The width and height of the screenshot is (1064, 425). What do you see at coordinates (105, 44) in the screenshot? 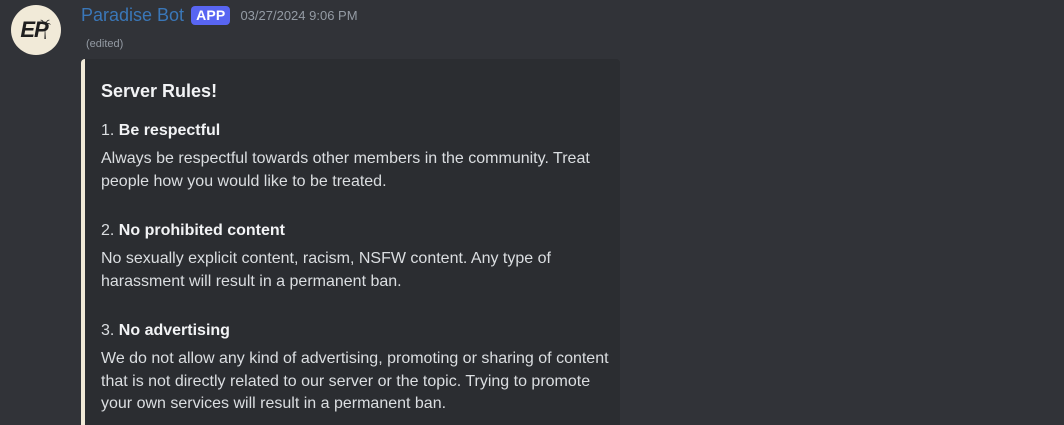
I see `edited-label: (edited)` at bounding box center [105, 44].